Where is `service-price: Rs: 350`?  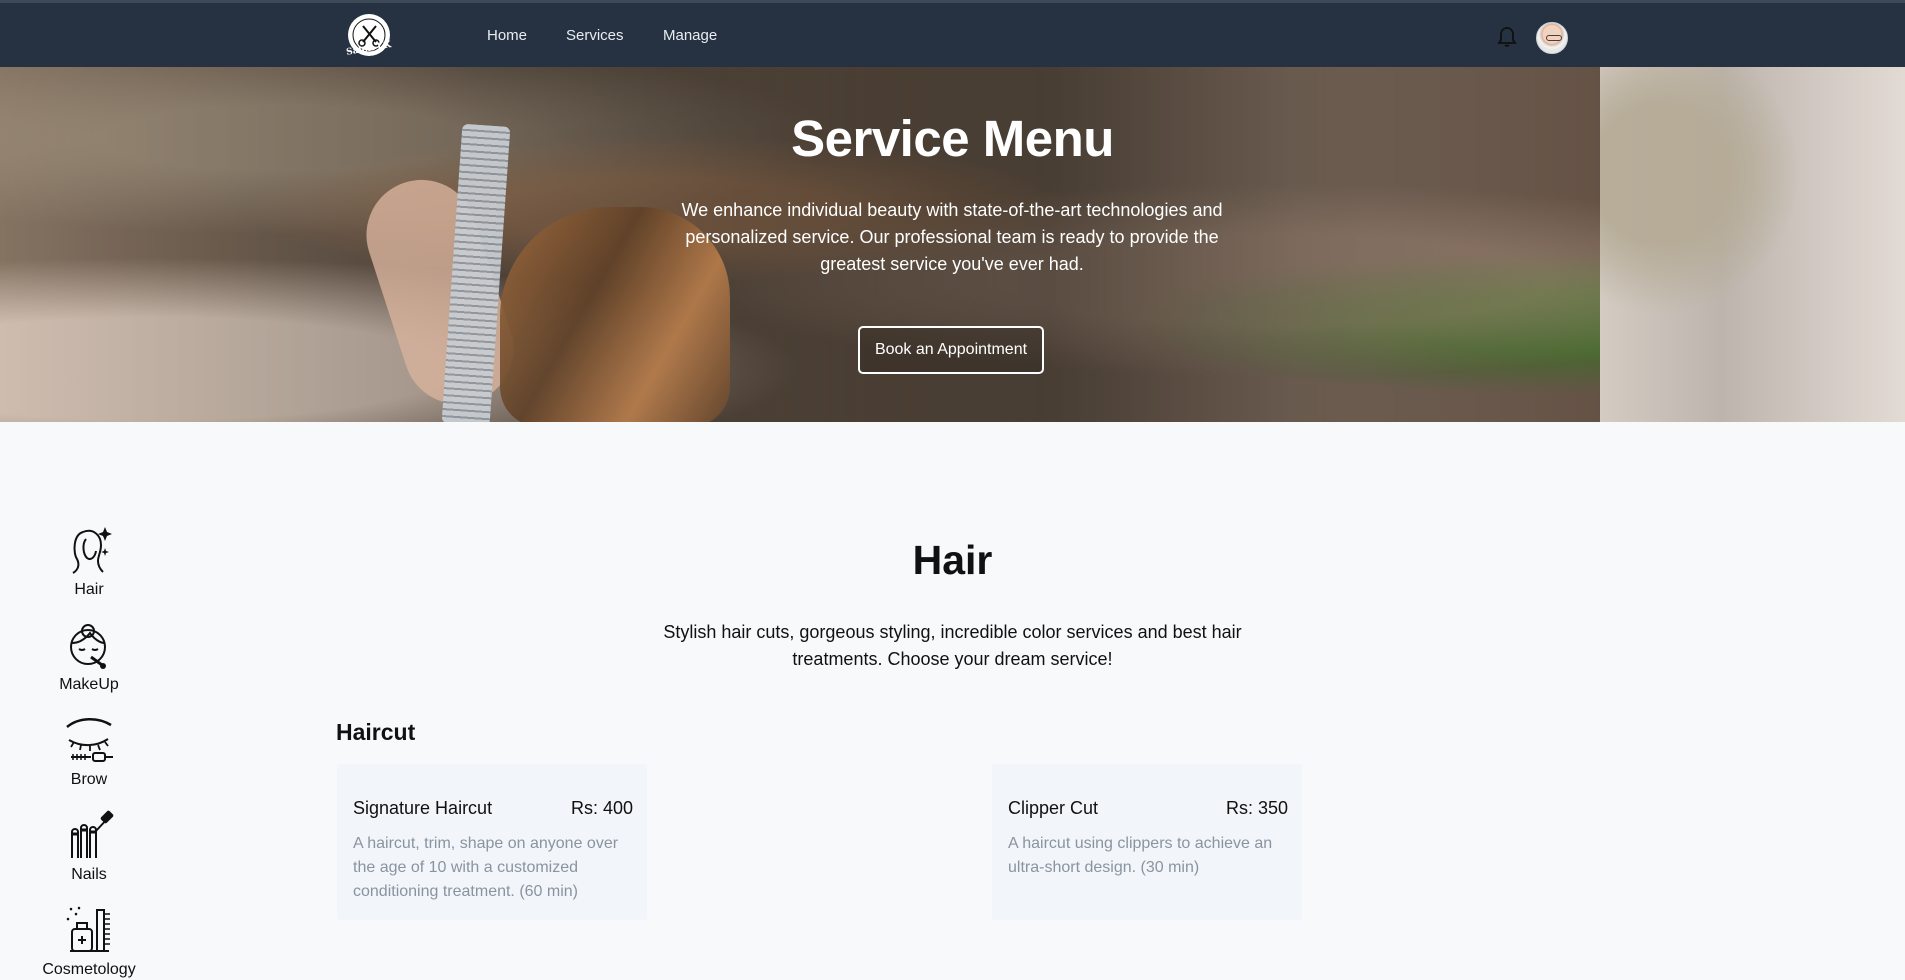 service-price: Rs: 350 is located at coordinates (1256, 808).